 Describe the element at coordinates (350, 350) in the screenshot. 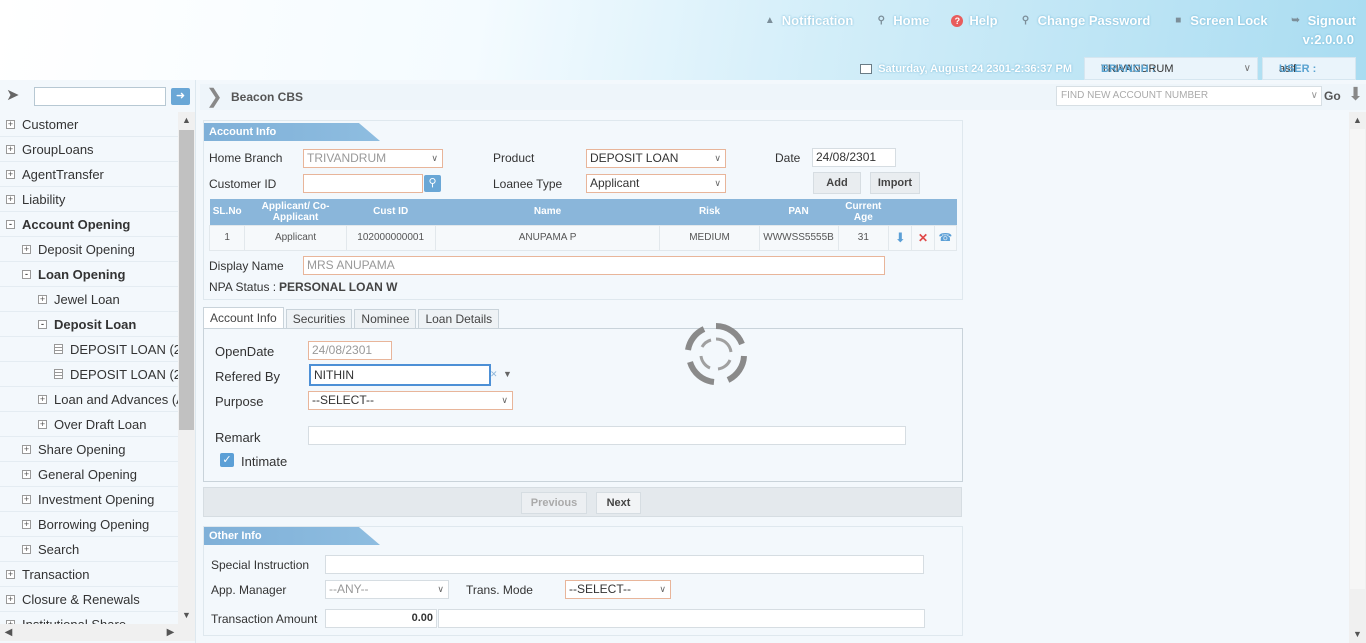

I see `open-date-field: 24/08/2301` at that location.